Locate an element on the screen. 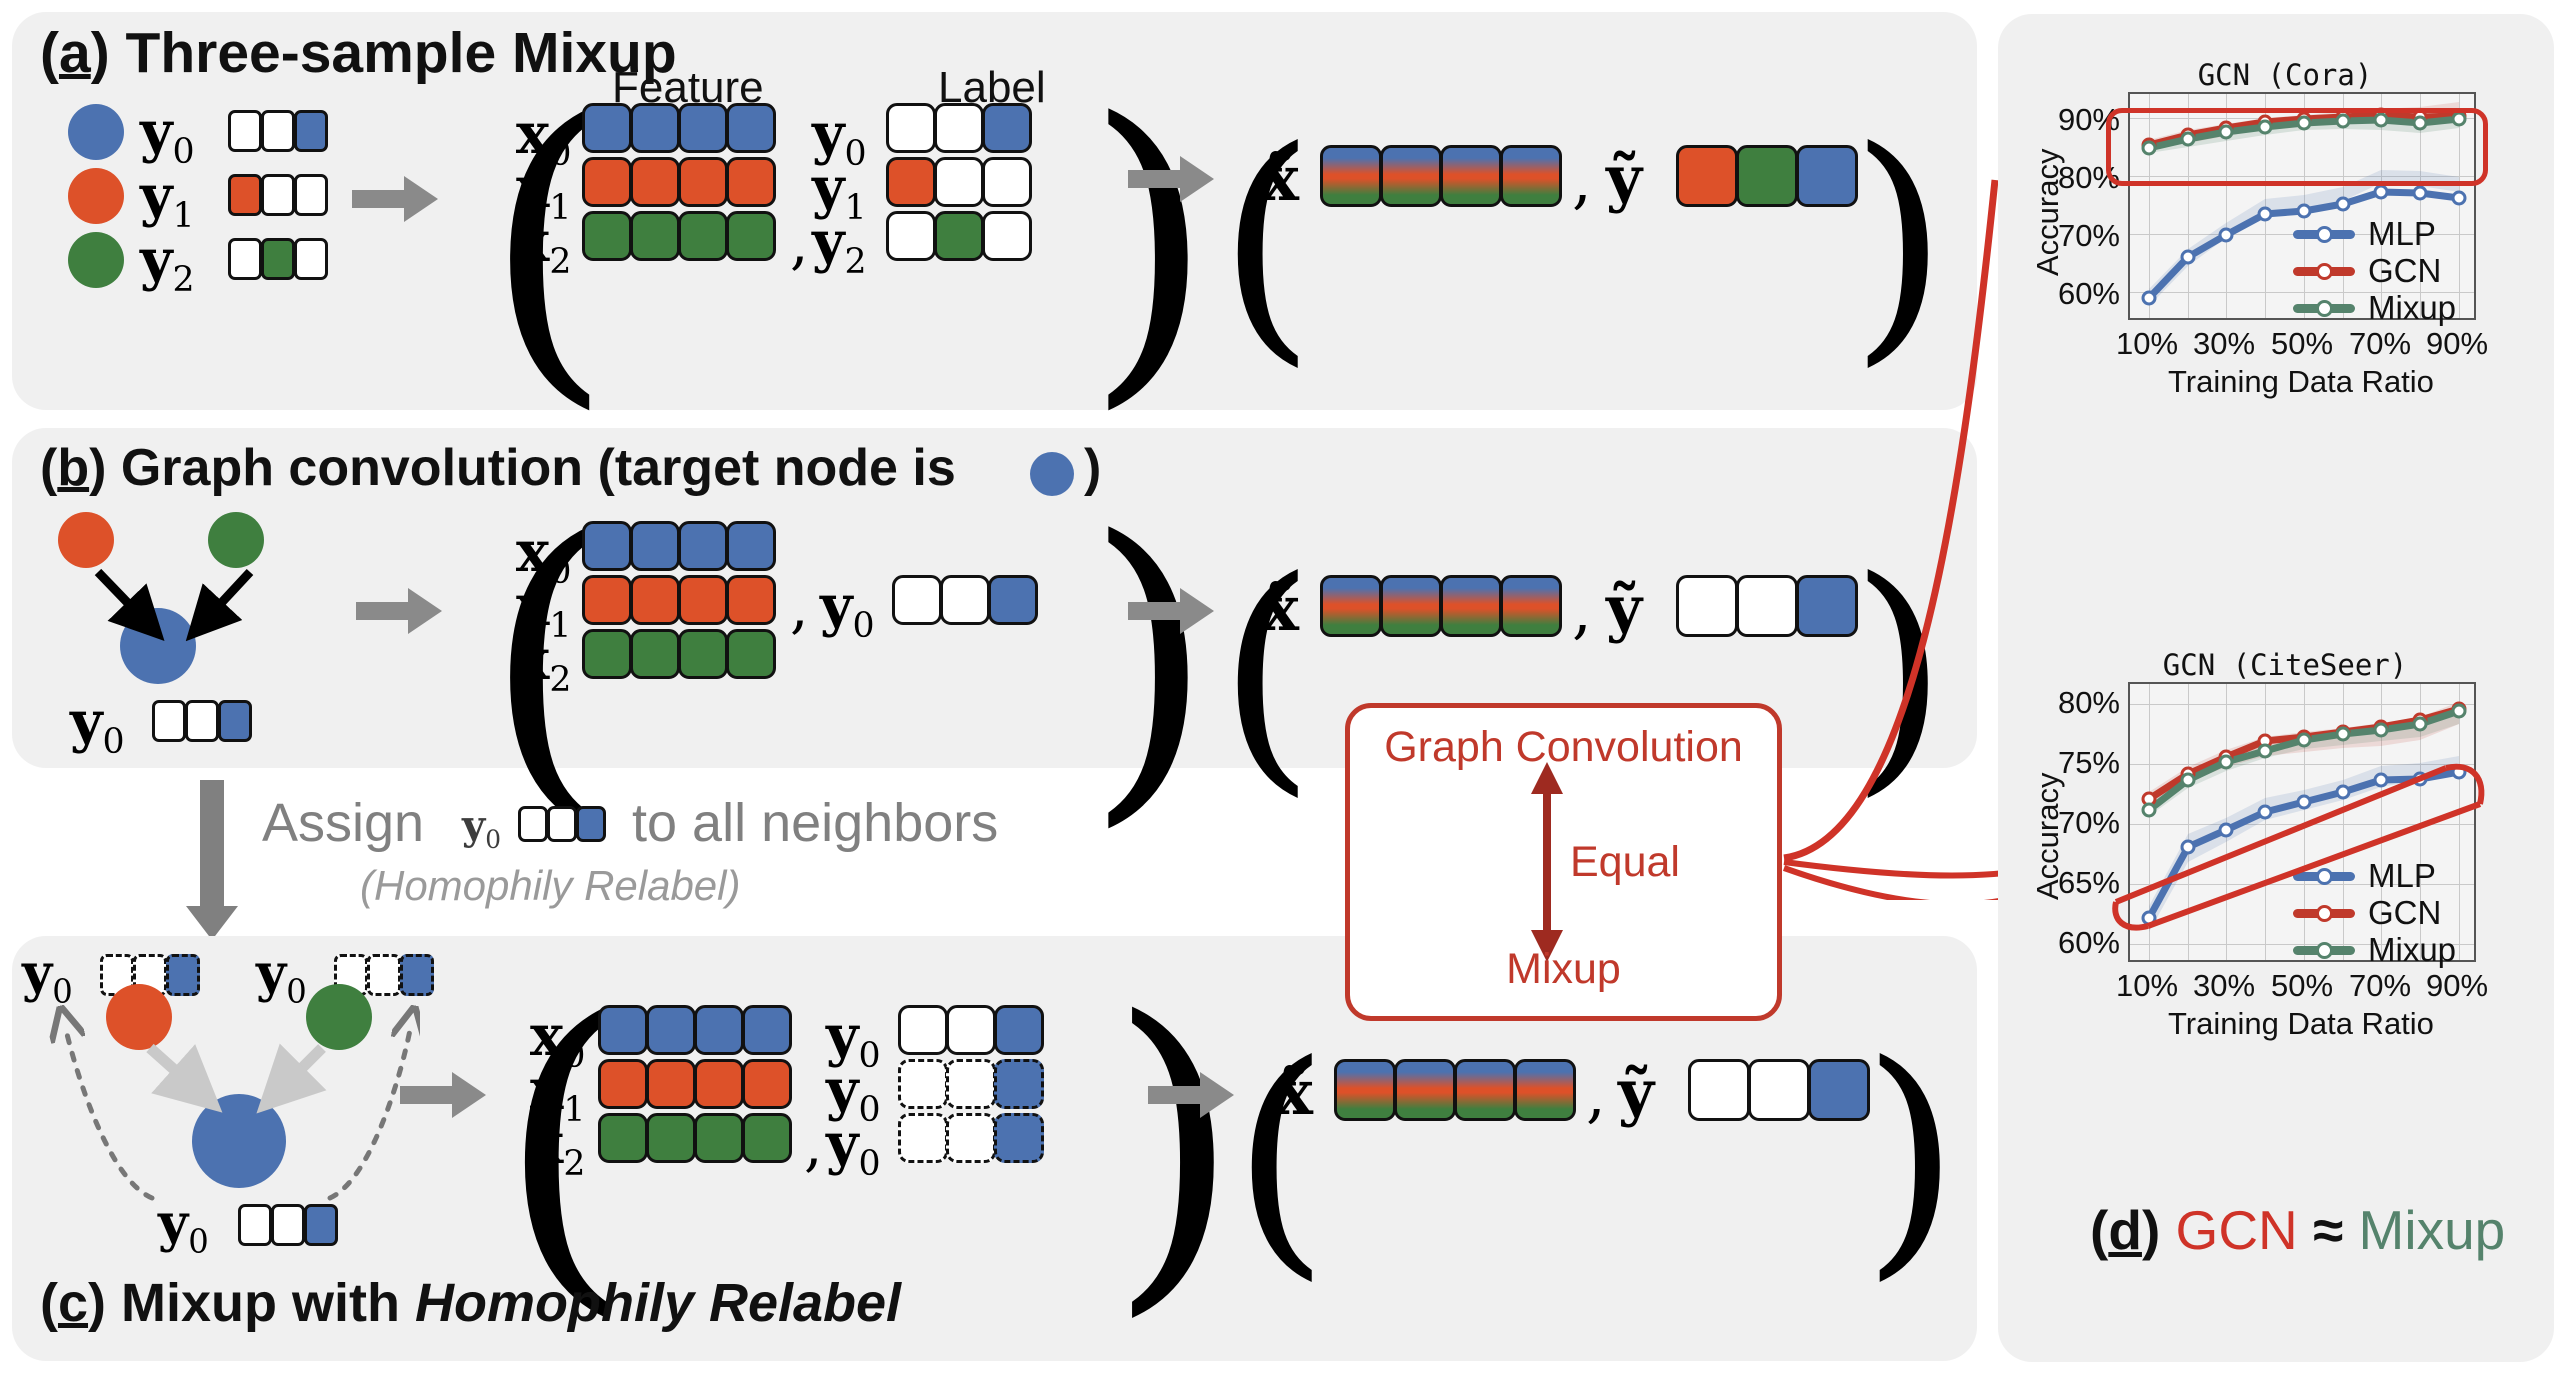  feature-row-x1-c is located at coordinates (695, 1084).